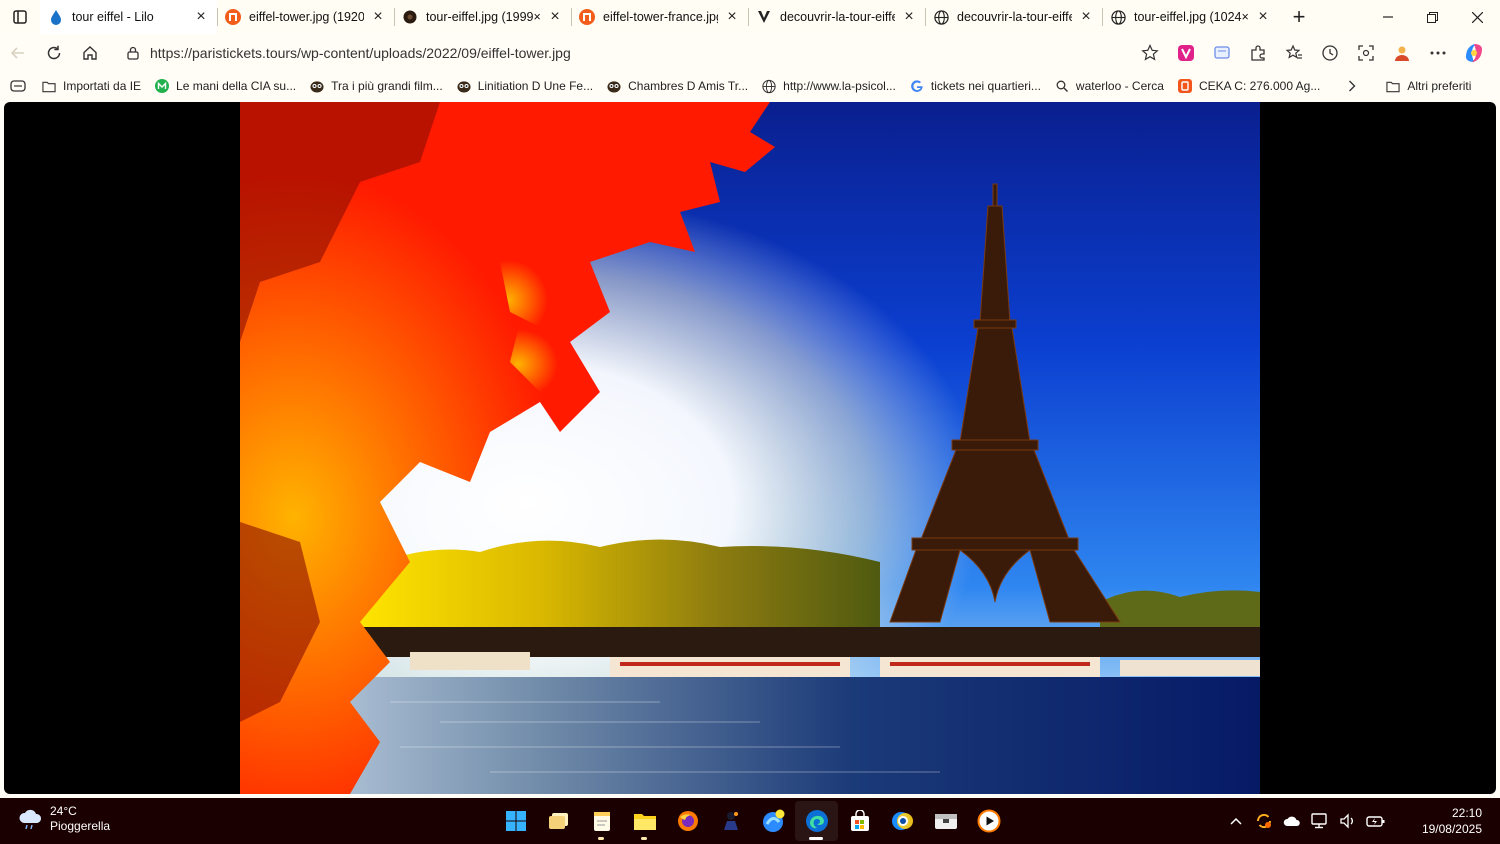 The image size is (1500, 844). I want to click on reading-list-icon, so click(18, 86).